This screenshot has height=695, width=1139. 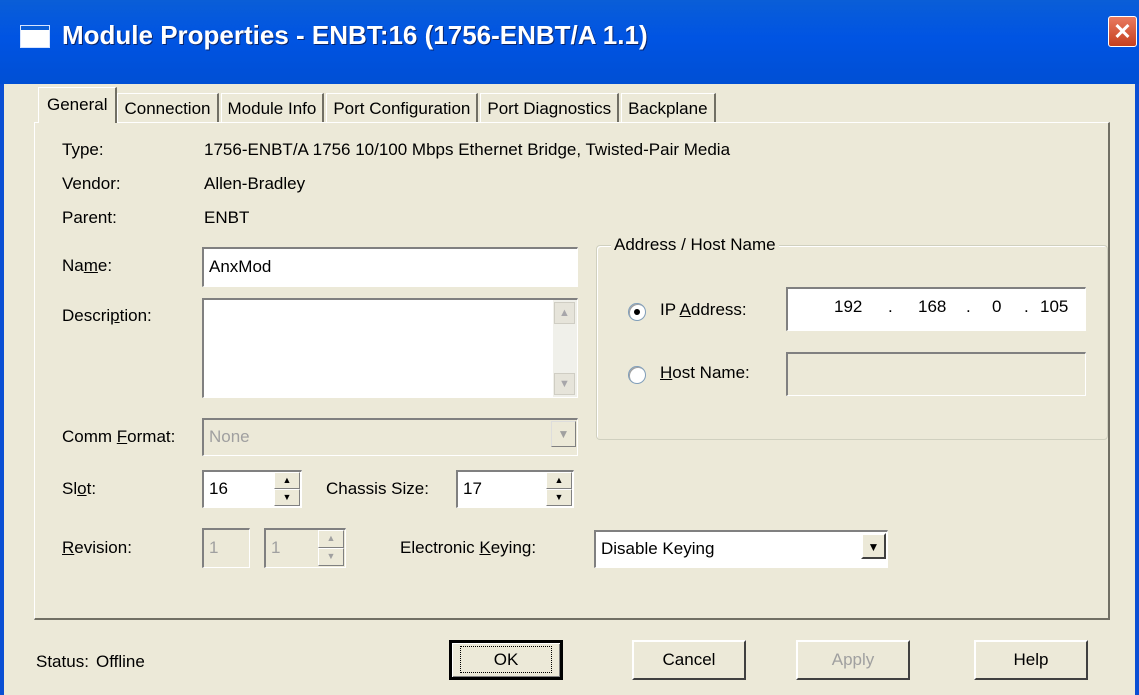 I want to click on revision-major-input: 1, so click(x=226, y=548).